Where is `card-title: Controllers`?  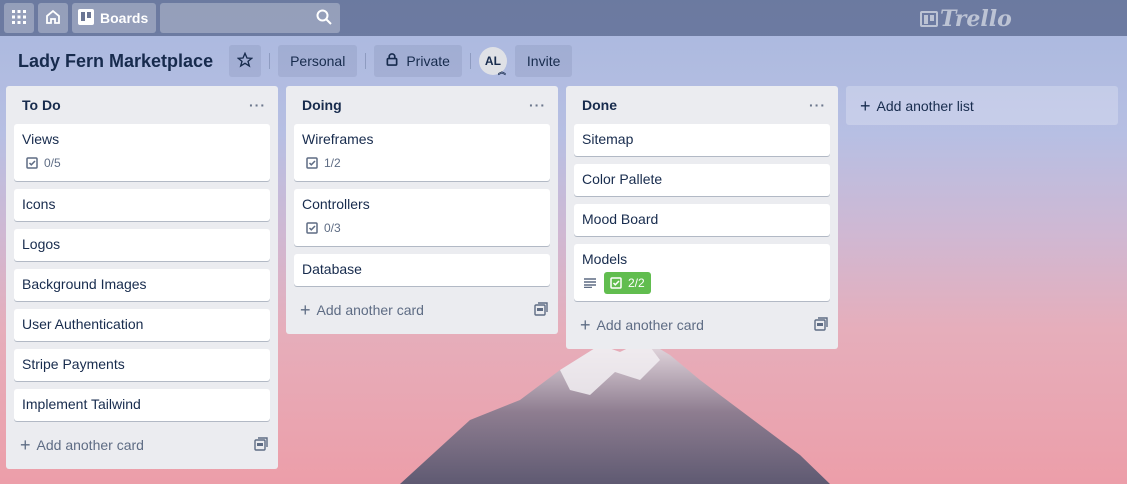 card-title: Controllers is located at coordinates (336, 204).